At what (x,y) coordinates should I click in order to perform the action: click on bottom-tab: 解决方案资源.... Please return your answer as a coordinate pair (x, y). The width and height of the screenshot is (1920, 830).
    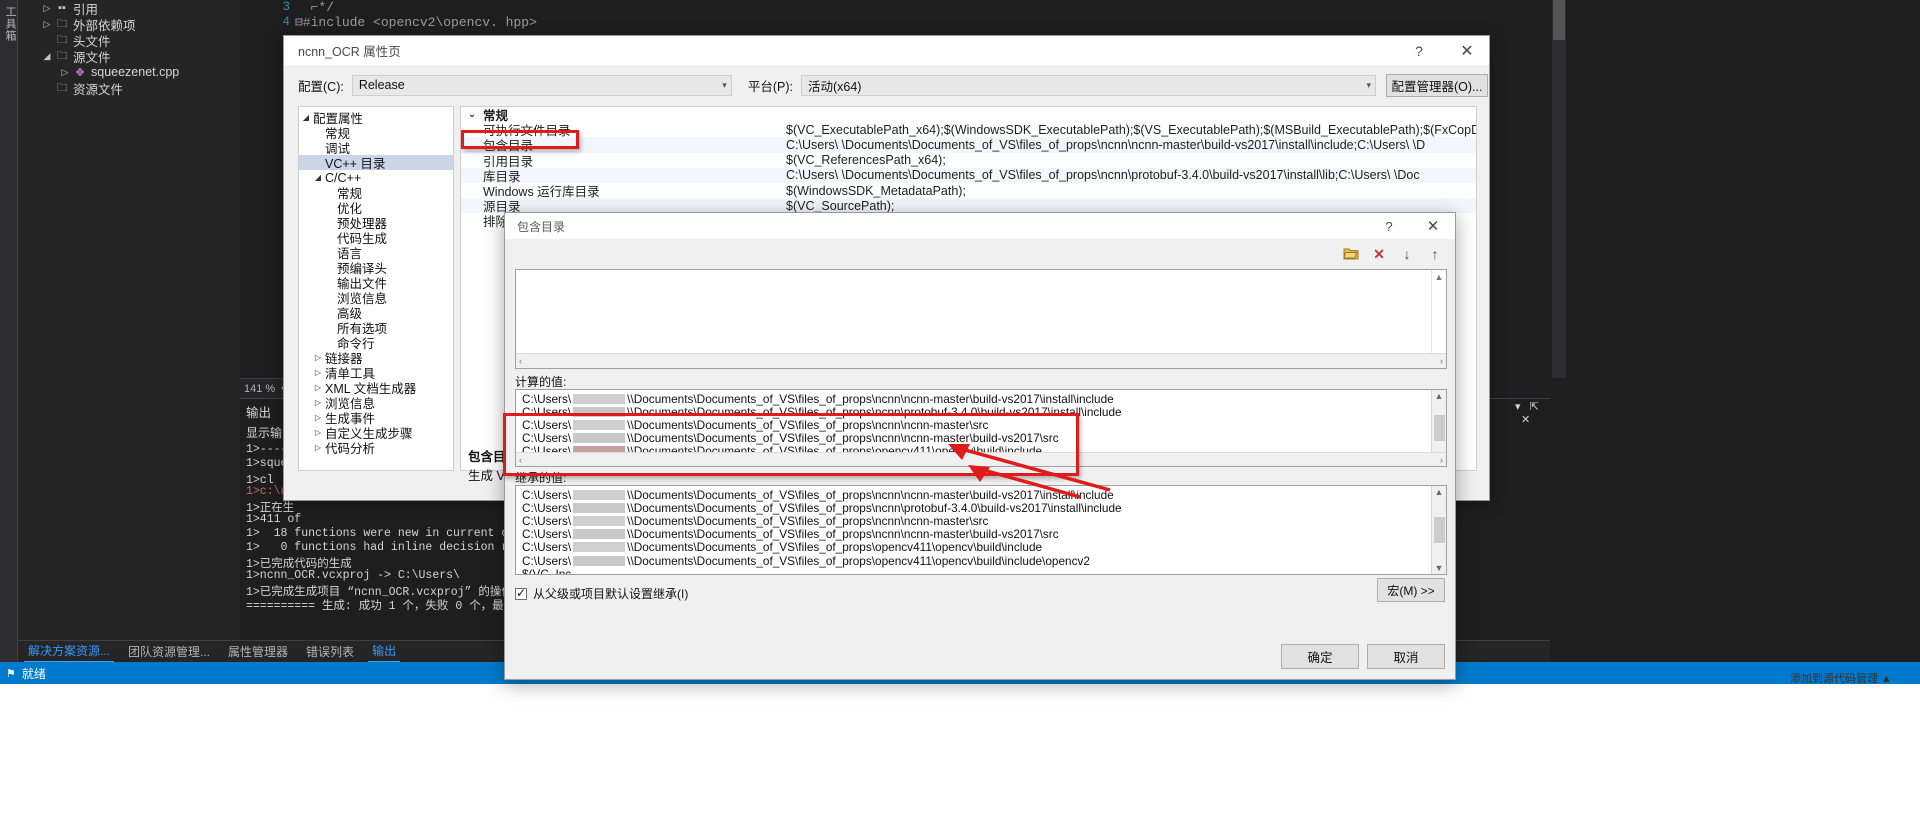
    Looking at the image, I should click on (69, 651).